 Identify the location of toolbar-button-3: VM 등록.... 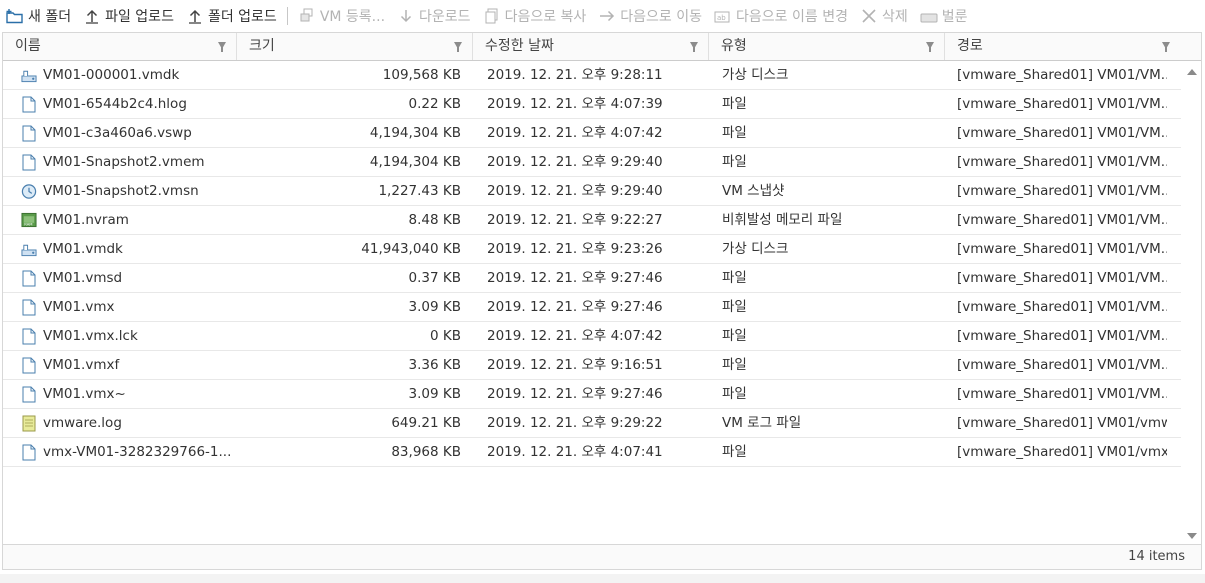
(341, 16).